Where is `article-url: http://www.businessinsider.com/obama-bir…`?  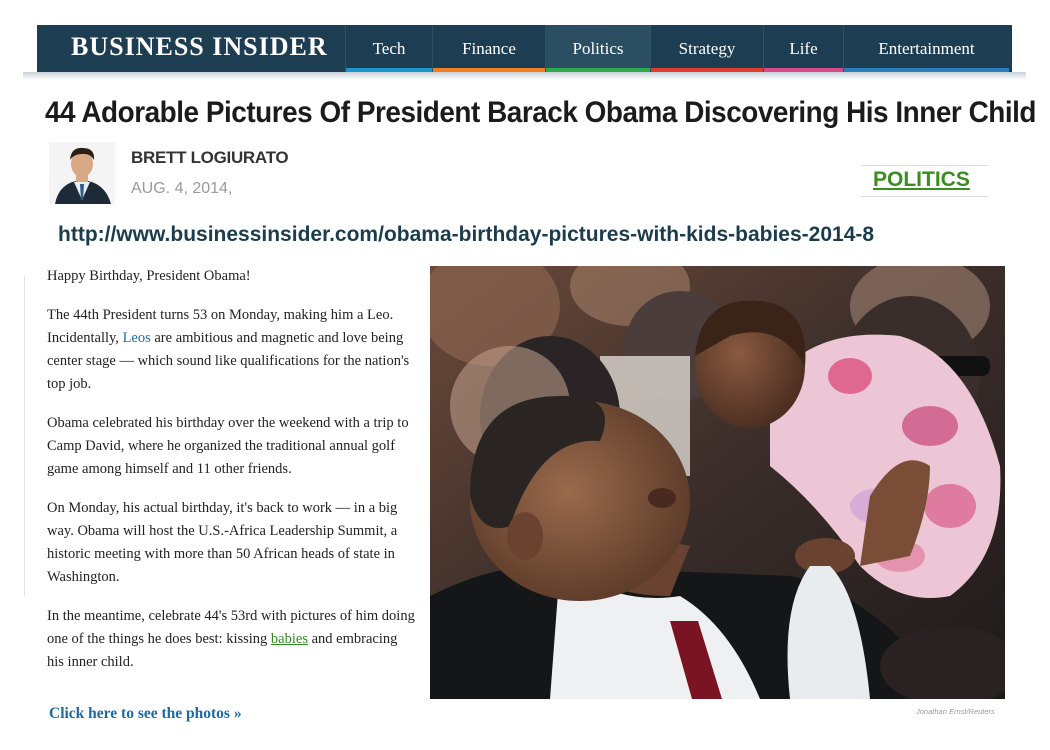
article-url: http://www.businessinsider.com/obama-bir… is located at coordinates (466, 234).